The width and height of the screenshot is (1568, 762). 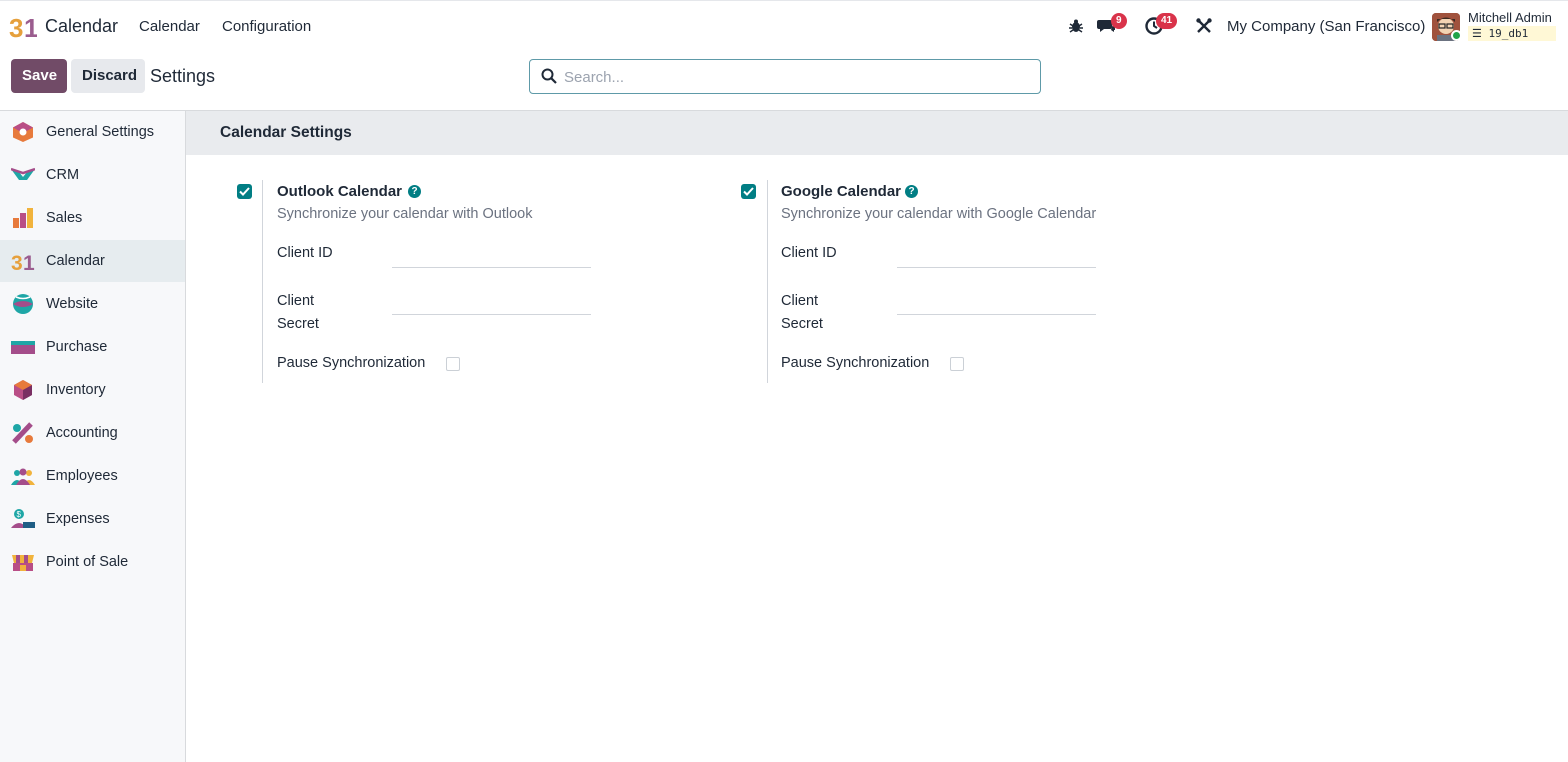 What do you see at coordinates (1204, 26) in the screenshot?
I see `tools-icon` at bounding box center [1204, 26].